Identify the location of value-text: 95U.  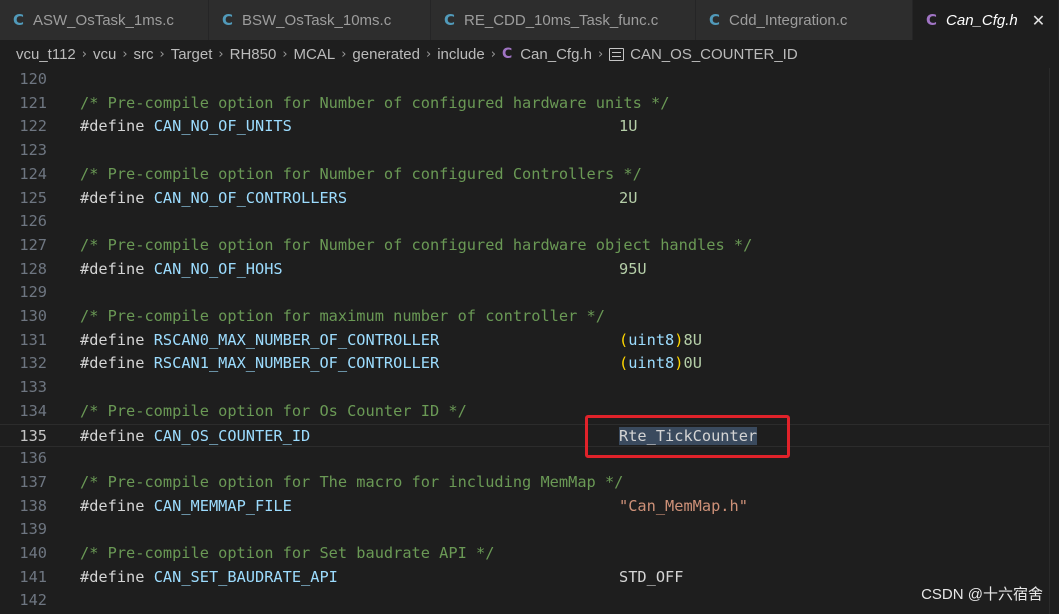
(633, 268).